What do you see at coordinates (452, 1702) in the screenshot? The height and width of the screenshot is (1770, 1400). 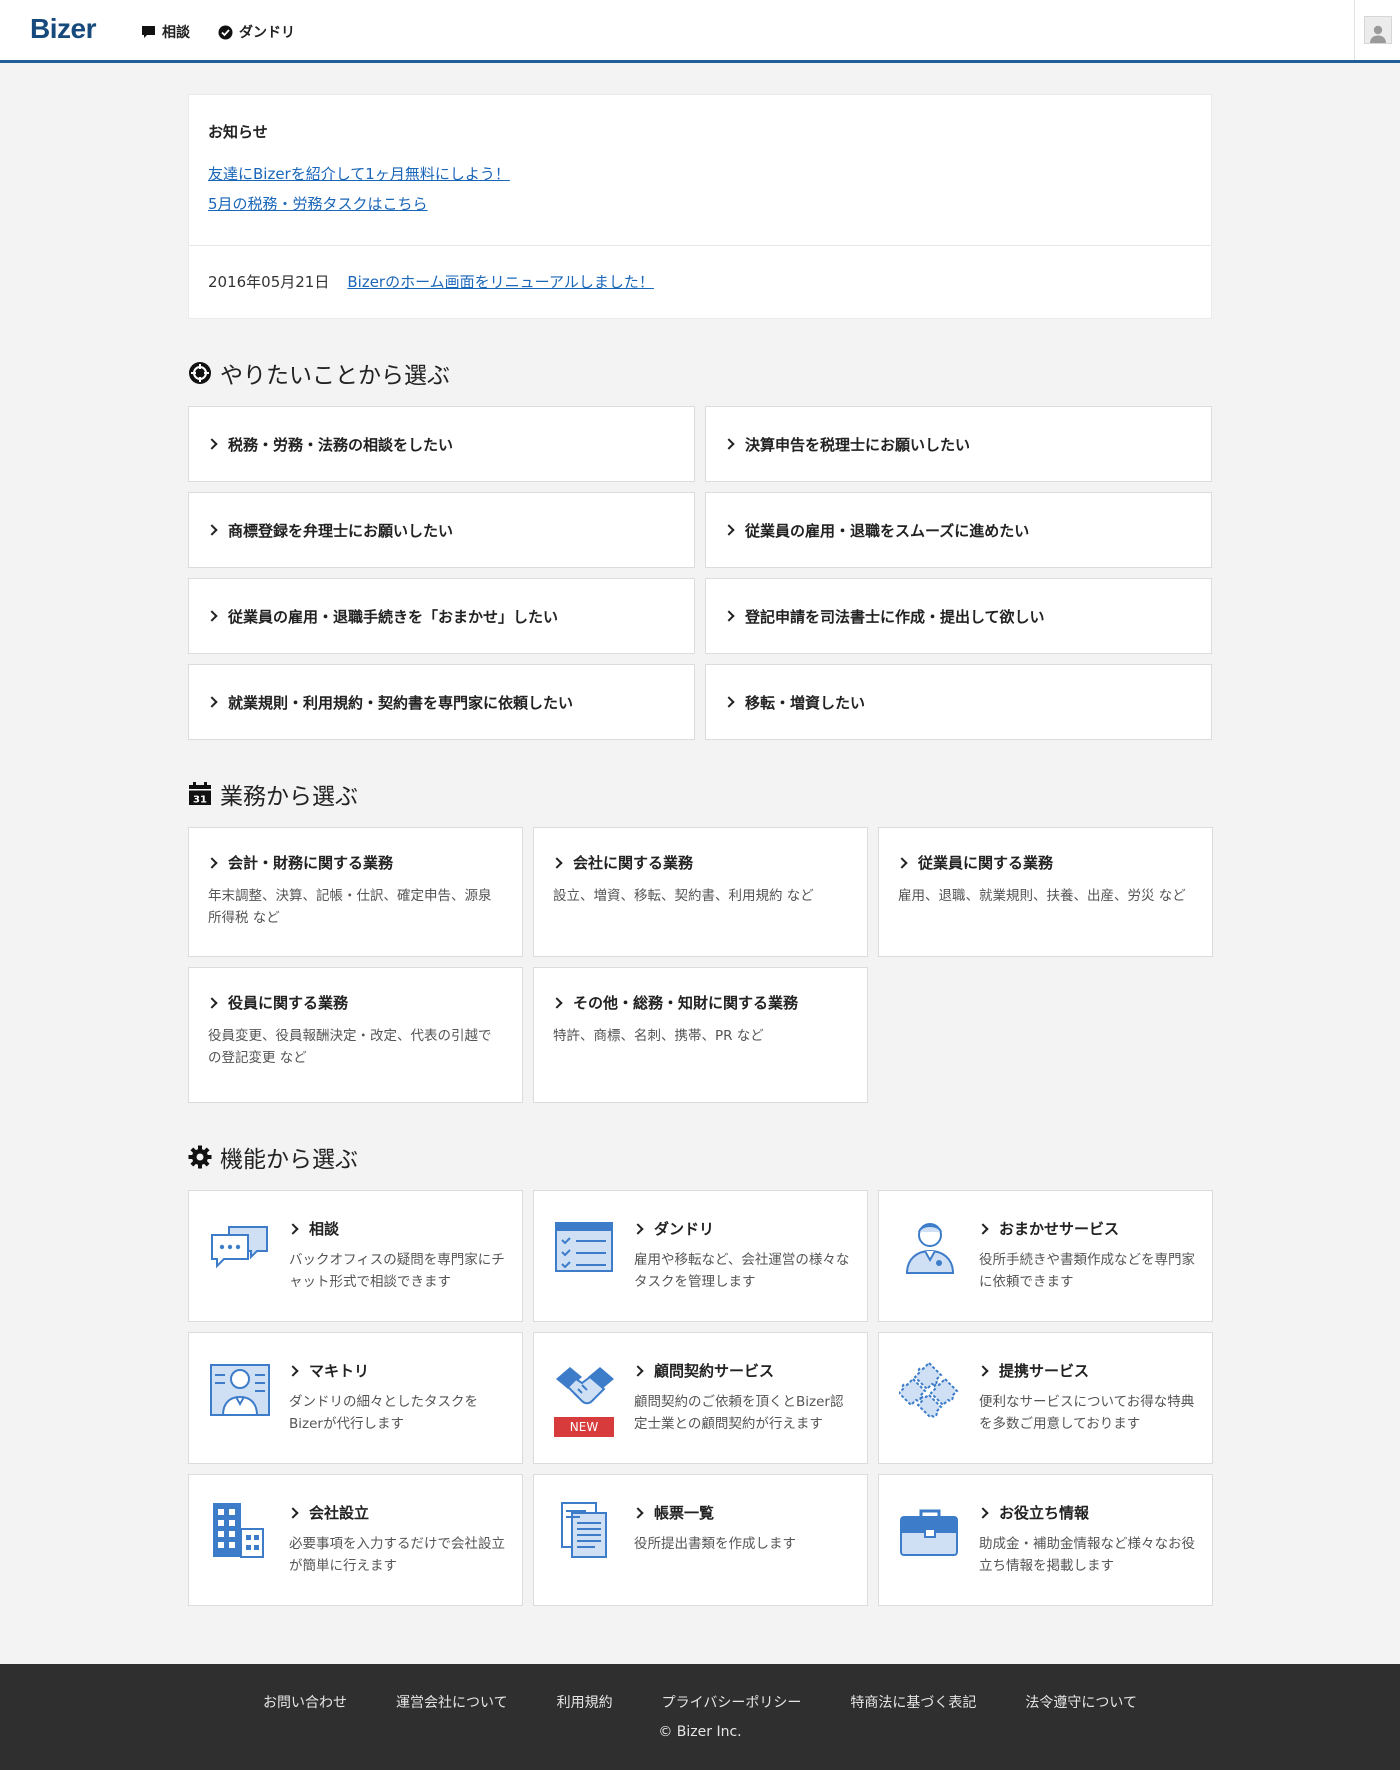 I see `footer-link-company: 運営会社について` at bounding box center [452, 1702].